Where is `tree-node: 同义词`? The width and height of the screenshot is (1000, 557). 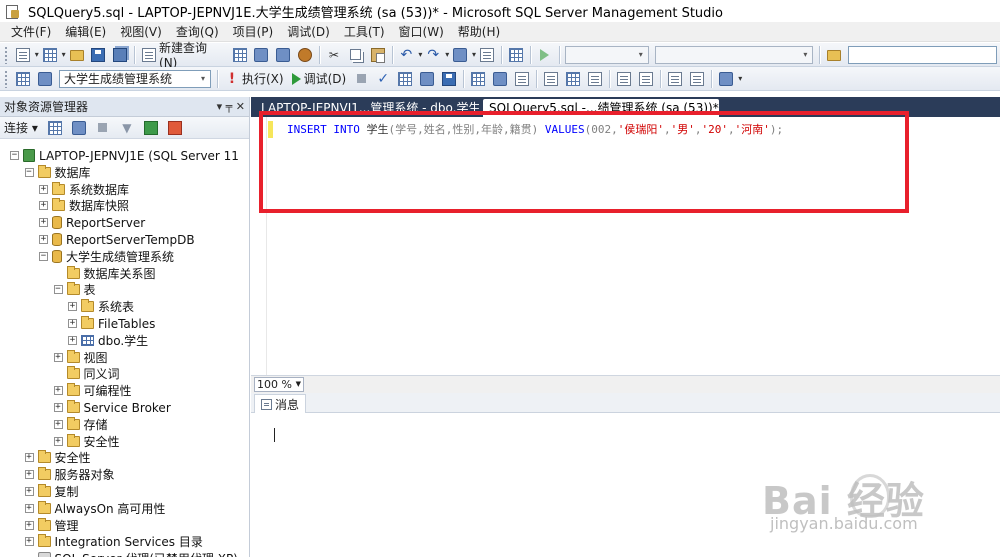 tree-node: 同义词 is located at coordinates (87, 373).